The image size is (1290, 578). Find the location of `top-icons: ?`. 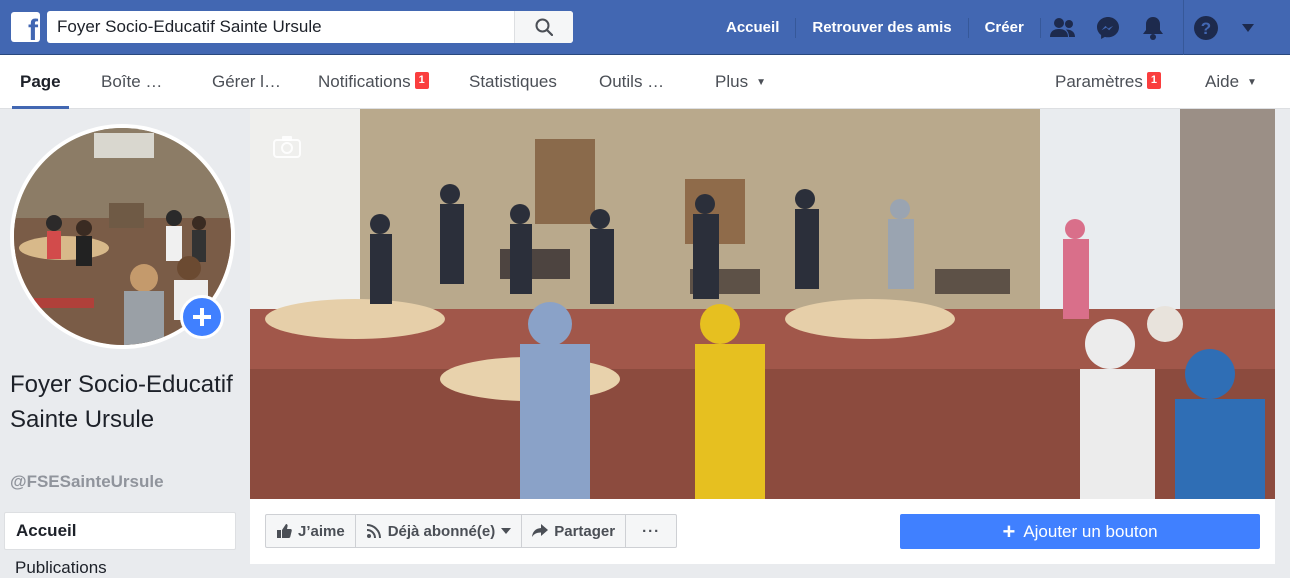

top-icons: ? is located at coordinates (1154, 27).